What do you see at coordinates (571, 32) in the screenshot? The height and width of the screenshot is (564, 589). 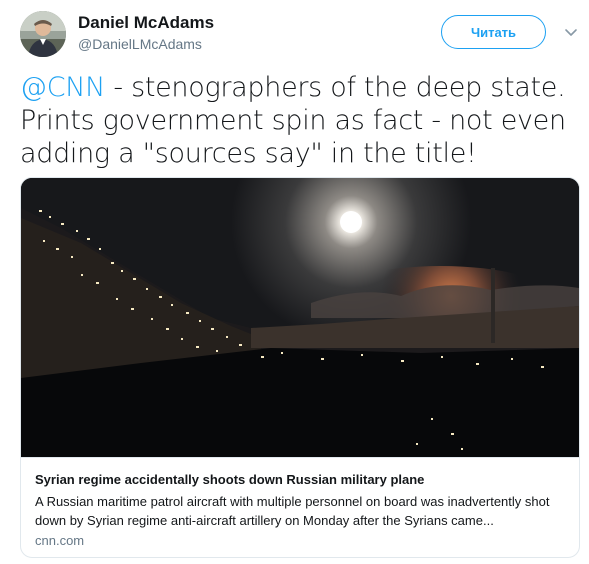 I see `chevron-down-icon` at bounding box center [571, 32].